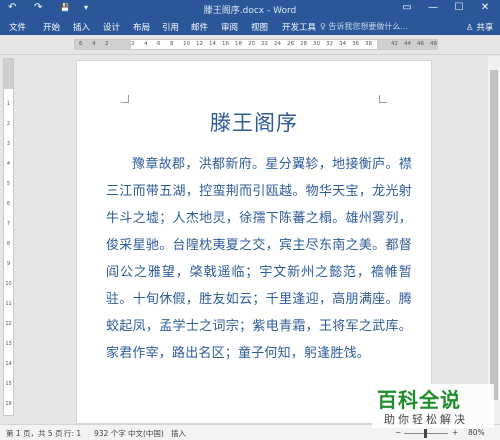 Image resolution: width=500 pixels, height=440 pixels. Describe the element at coordinates (407, 44) in the screenshot. I see `ruler-tick: 44` at that location.